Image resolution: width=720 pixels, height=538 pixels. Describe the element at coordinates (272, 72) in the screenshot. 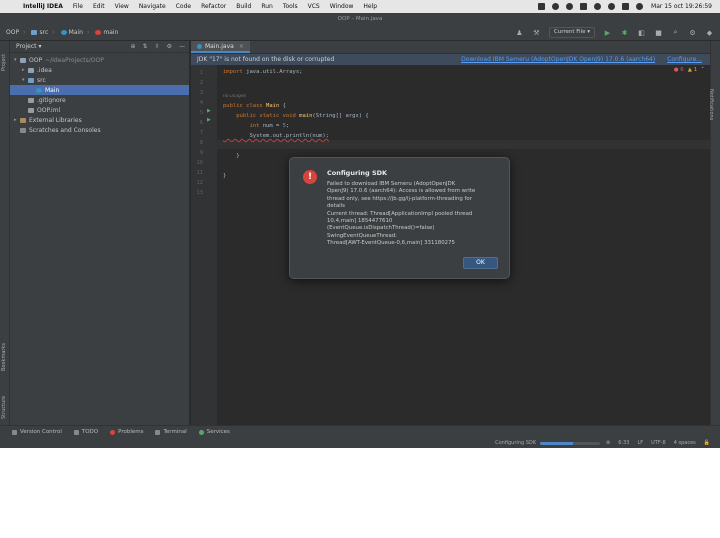

I see `code-text: java.util.Arrays;` at that location.